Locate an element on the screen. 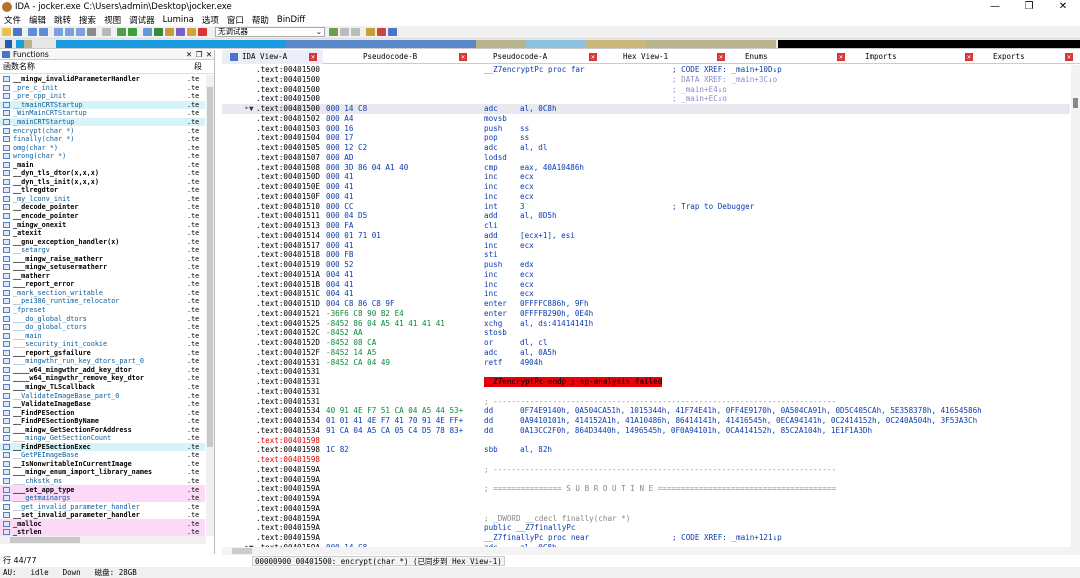  run-icon is located at coordinates (132, 32).